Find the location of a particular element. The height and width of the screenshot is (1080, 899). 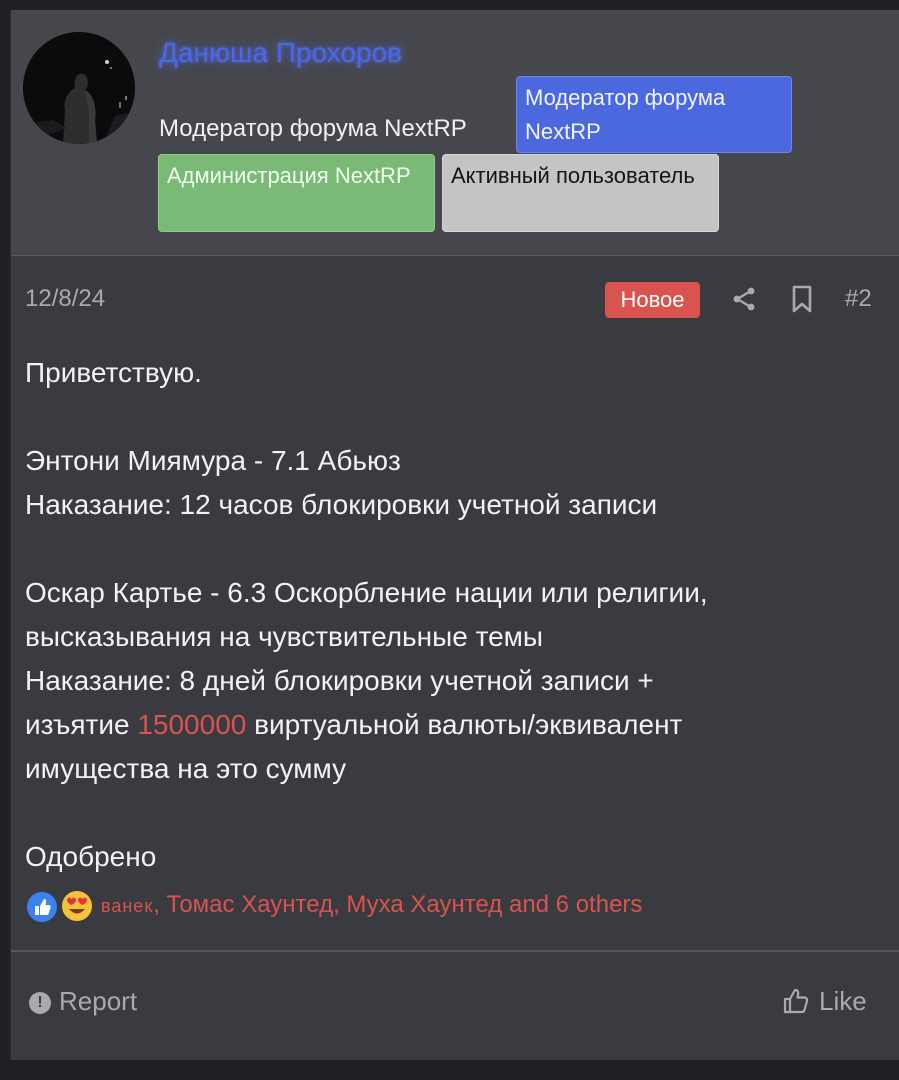

report-label: Report is located at coordinates (98, 1001).